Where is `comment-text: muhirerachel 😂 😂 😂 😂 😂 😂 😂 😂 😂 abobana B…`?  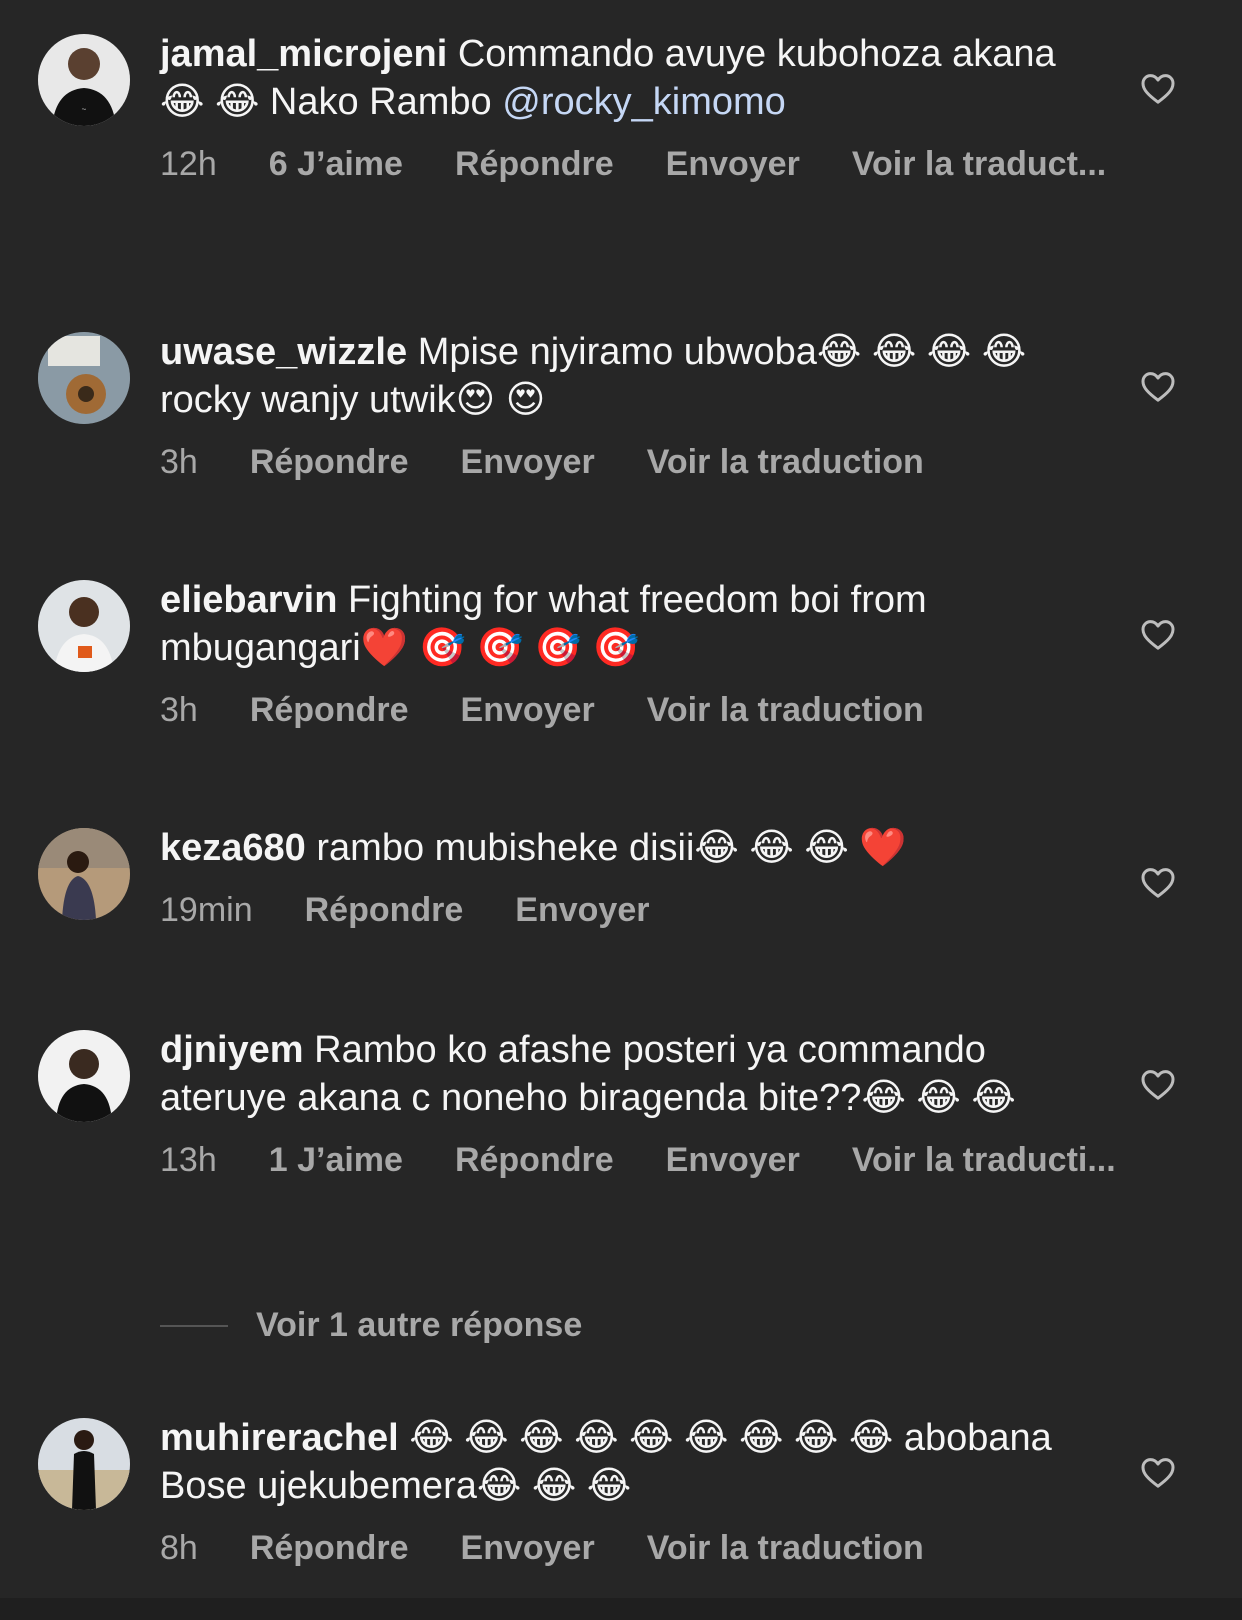
comment-text: muhirerachel 😂 😂 😂 😂 😂 😂 😂 😂 😂 abobana B… is located at coordinates (610, 1462).